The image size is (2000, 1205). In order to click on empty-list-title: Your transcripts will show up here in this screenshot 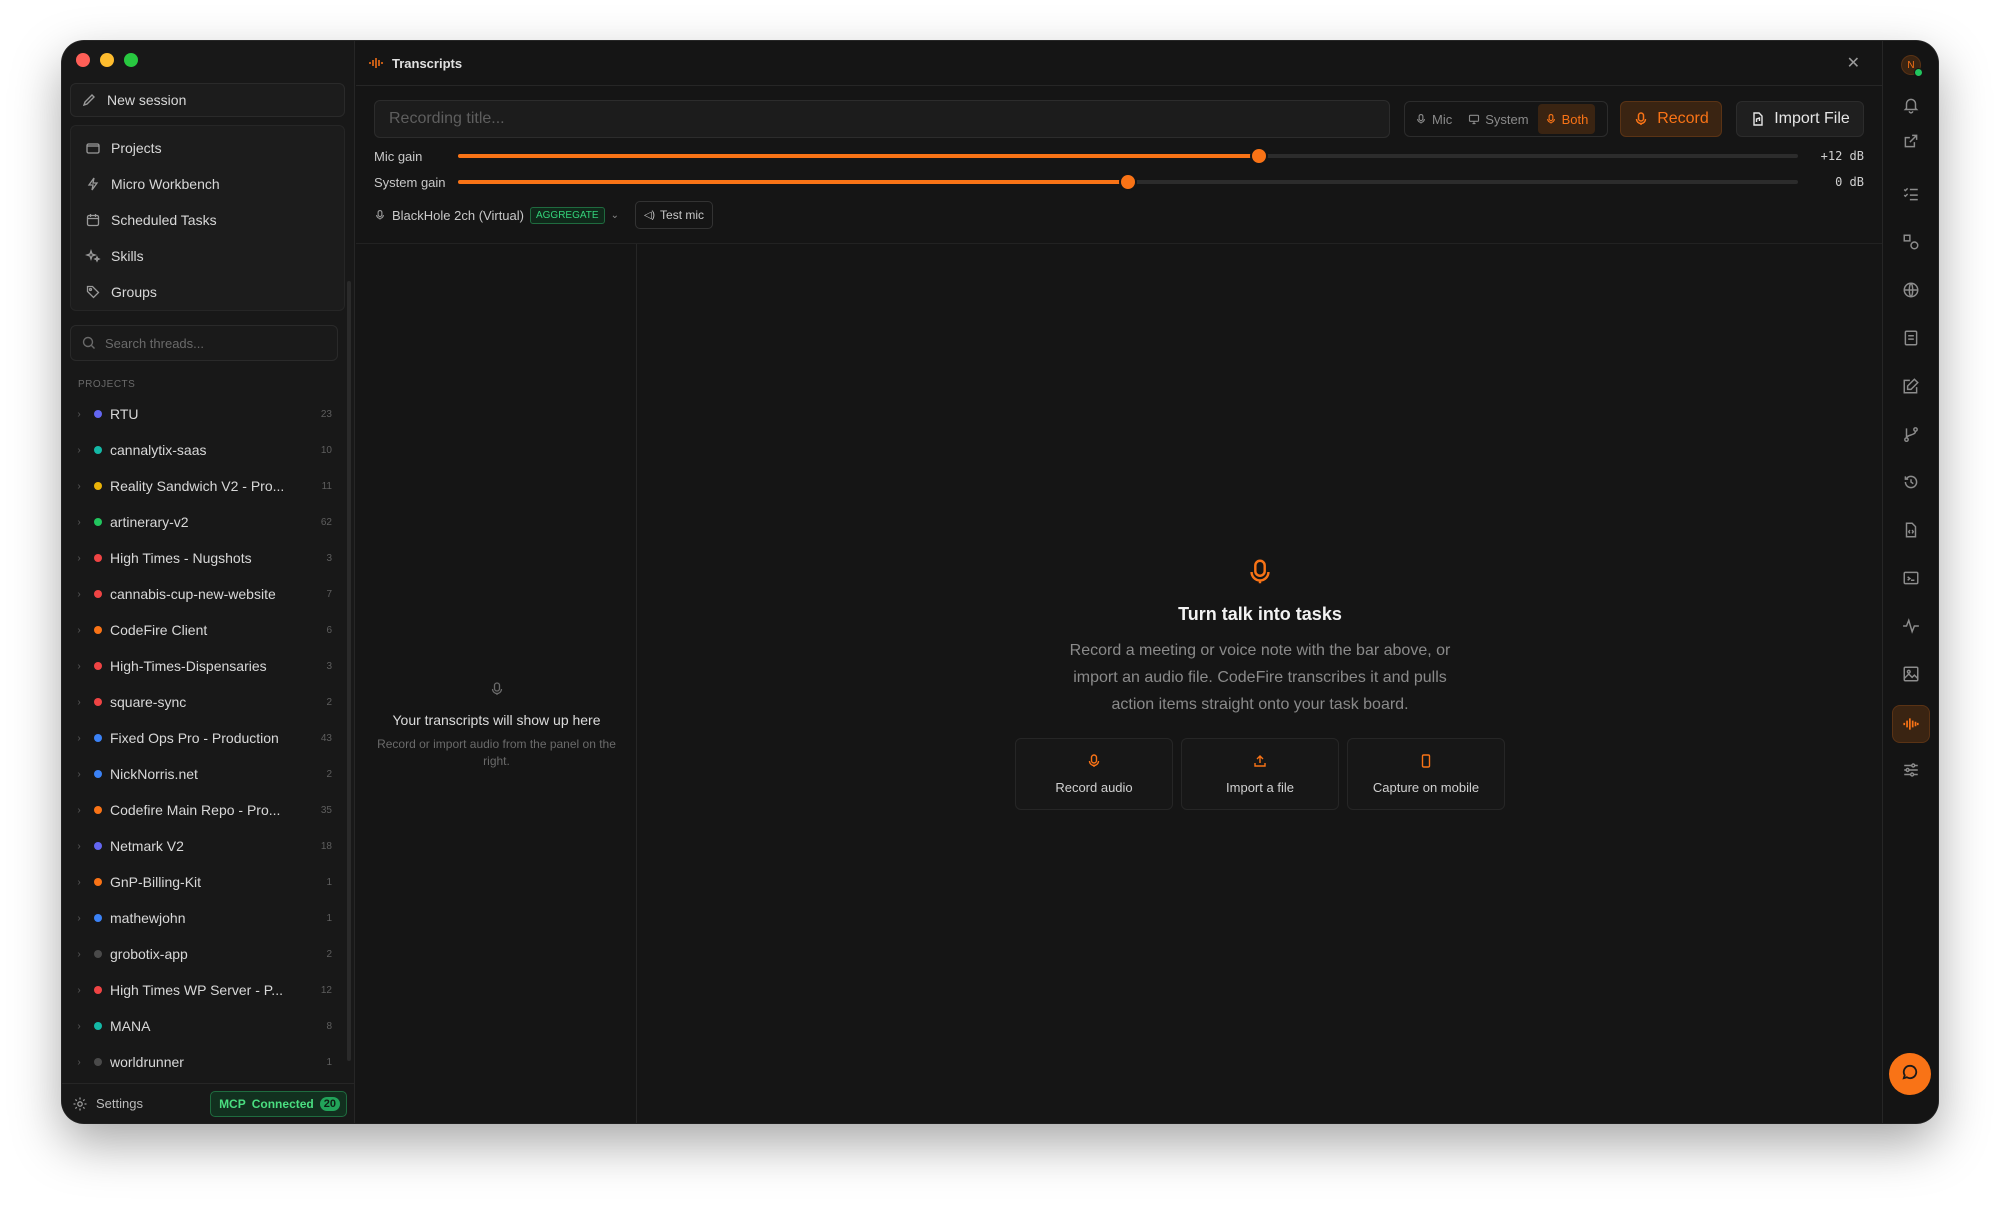, I will do `click(496, 720)`.